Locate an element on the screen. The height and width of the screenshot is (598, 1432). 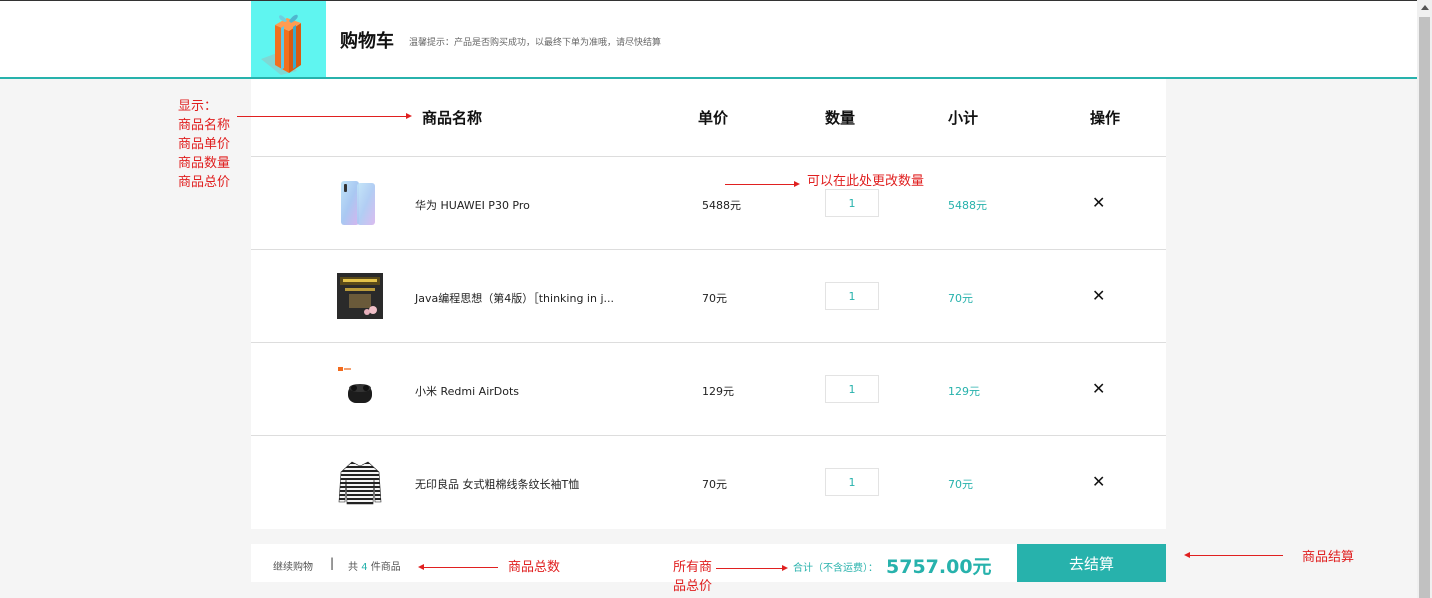
table-row: 小米 Redmi AirDots 129元 129元 ✕ is located at coordinates (708, 389).